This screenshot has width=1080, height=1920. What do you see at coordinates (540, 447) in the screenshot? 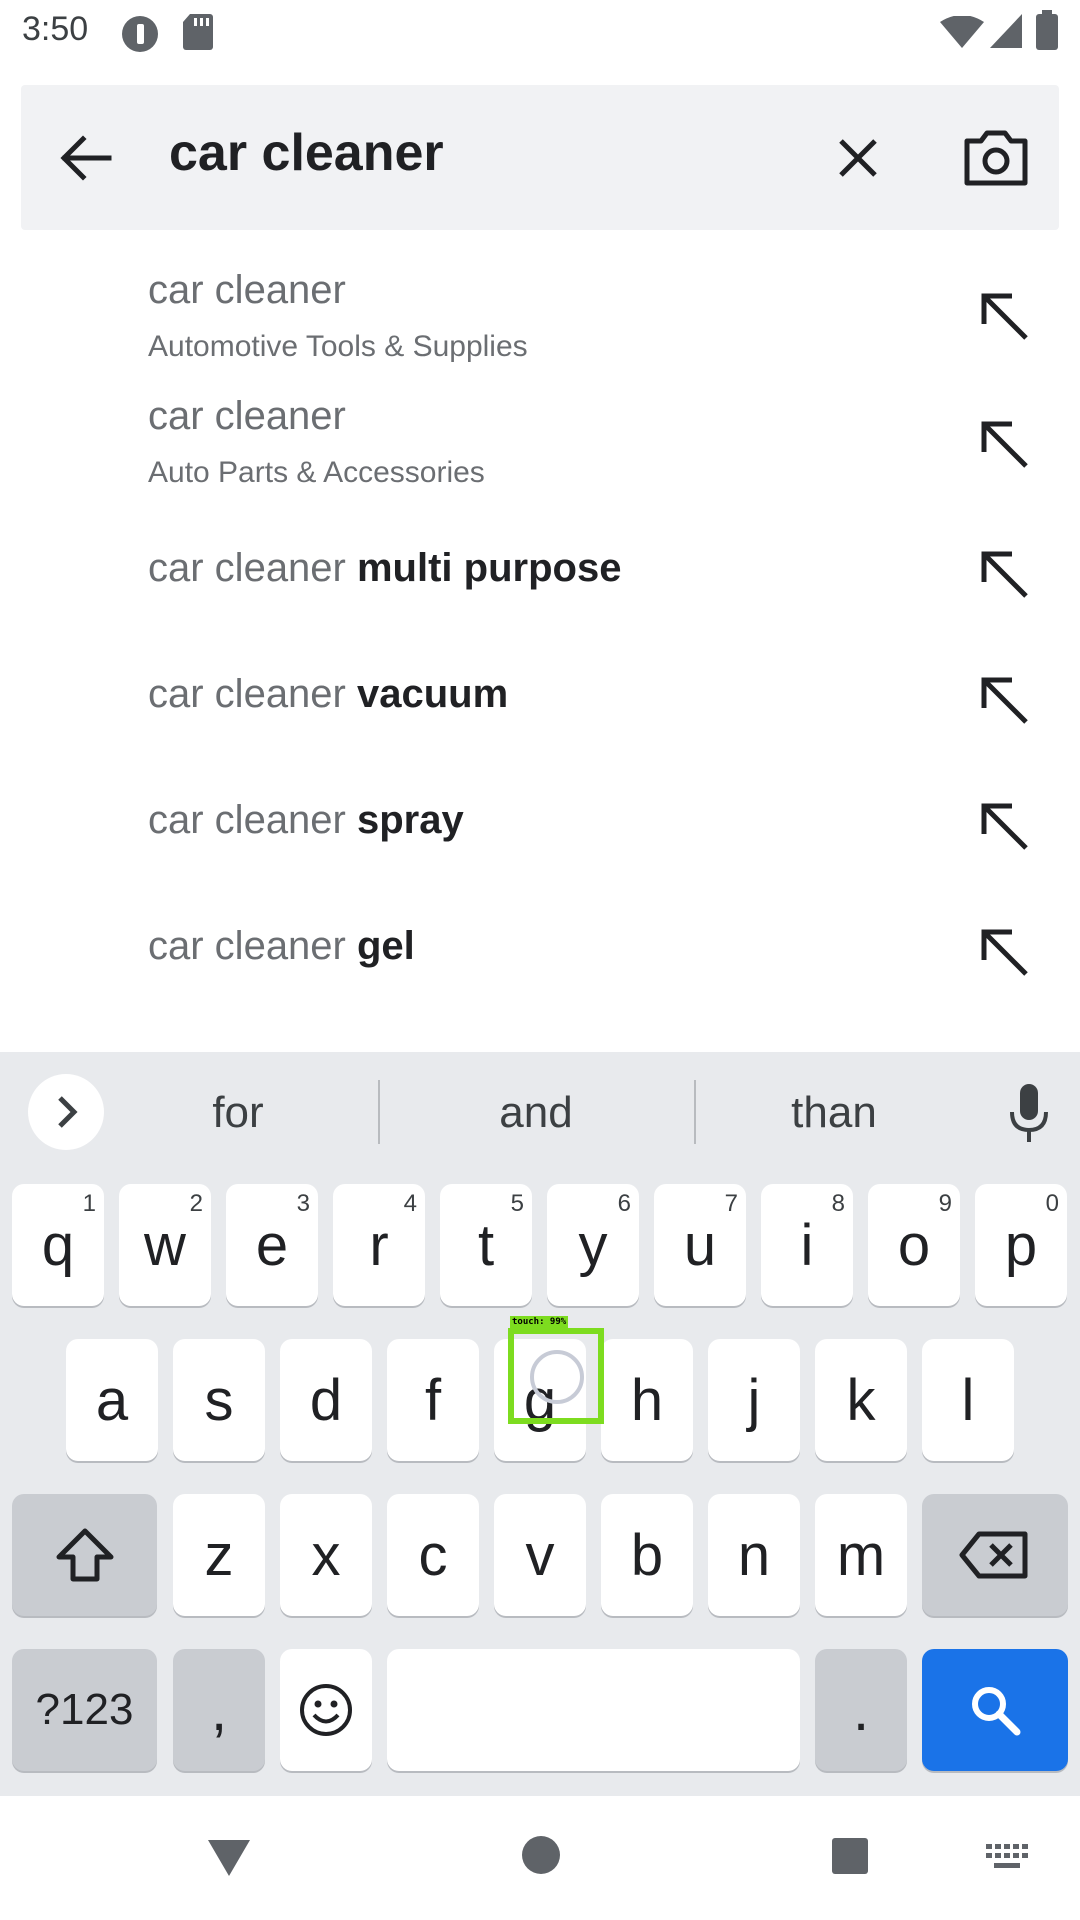
I see `suggestion-item: car cleaner Auto Parts & Accessories` at bounding box center [540, 447].